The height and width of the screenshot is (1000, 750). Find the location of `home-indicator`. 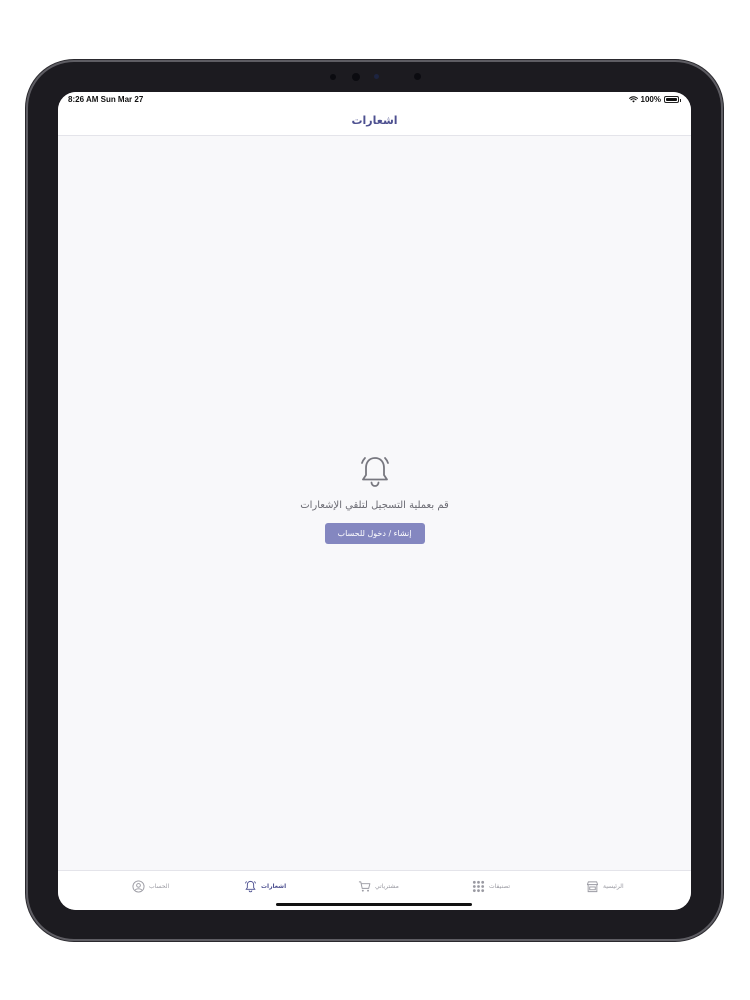

home-indicator is located at coordinates (374, 904).